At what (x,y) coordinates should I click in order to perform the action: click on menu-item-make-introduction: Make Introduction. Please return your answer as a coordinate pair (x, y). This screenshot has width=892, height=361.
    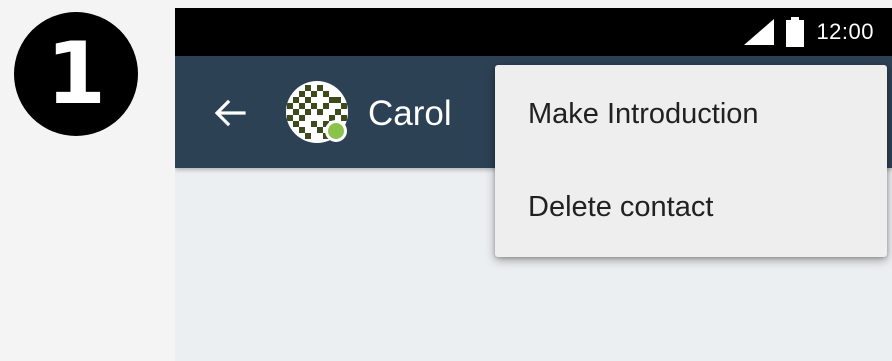
    Looking at the image, I should click on (691, 114).